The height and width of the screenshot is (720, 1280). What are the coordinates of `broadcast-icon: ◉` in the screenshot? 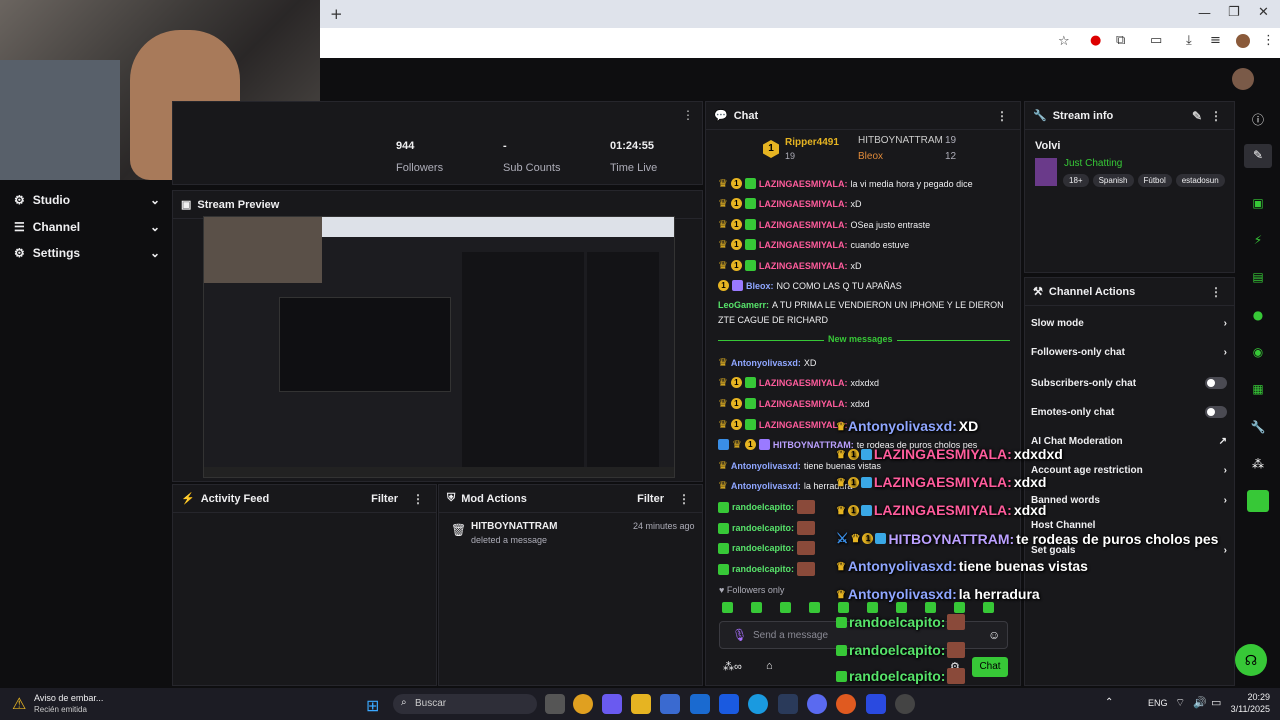 It's located at (1258, 353).